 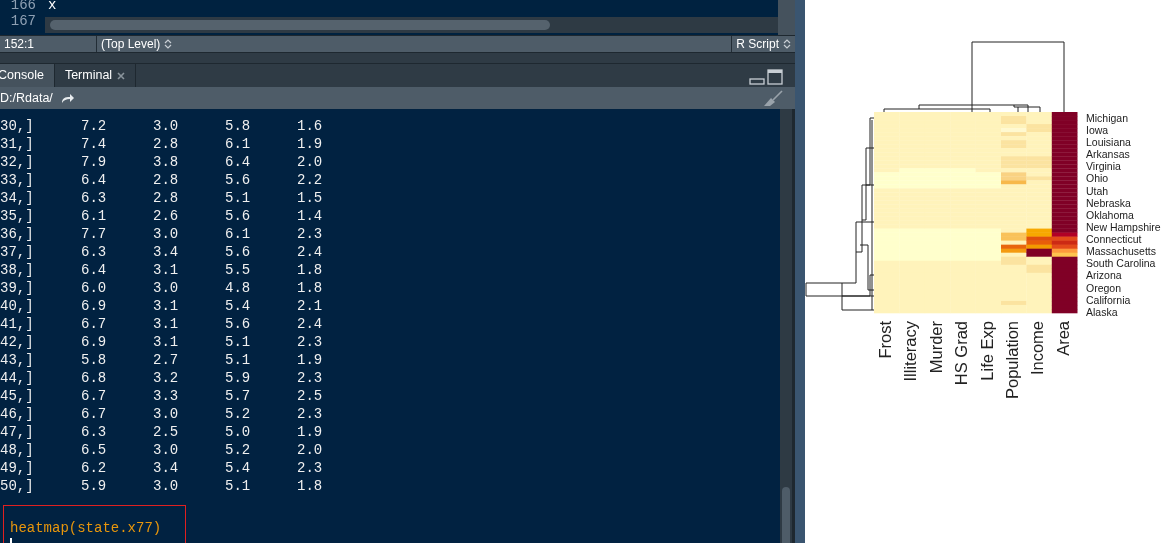 I want to click on row-label: Arizona, so click(x=1104, y=275).